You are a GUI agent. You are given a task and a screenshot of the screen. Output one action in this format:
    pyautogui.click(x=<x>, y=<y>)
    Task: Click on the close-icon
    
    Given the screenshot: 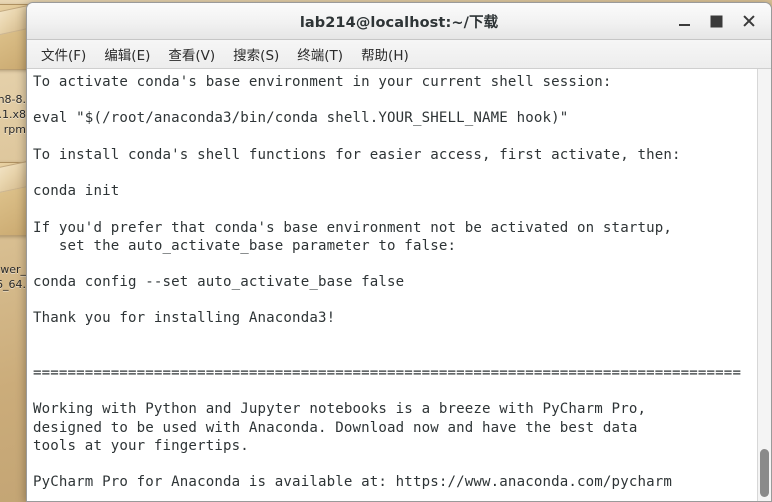 What is the action you would take?
    pyautogui.click(x=748, y=21)
    